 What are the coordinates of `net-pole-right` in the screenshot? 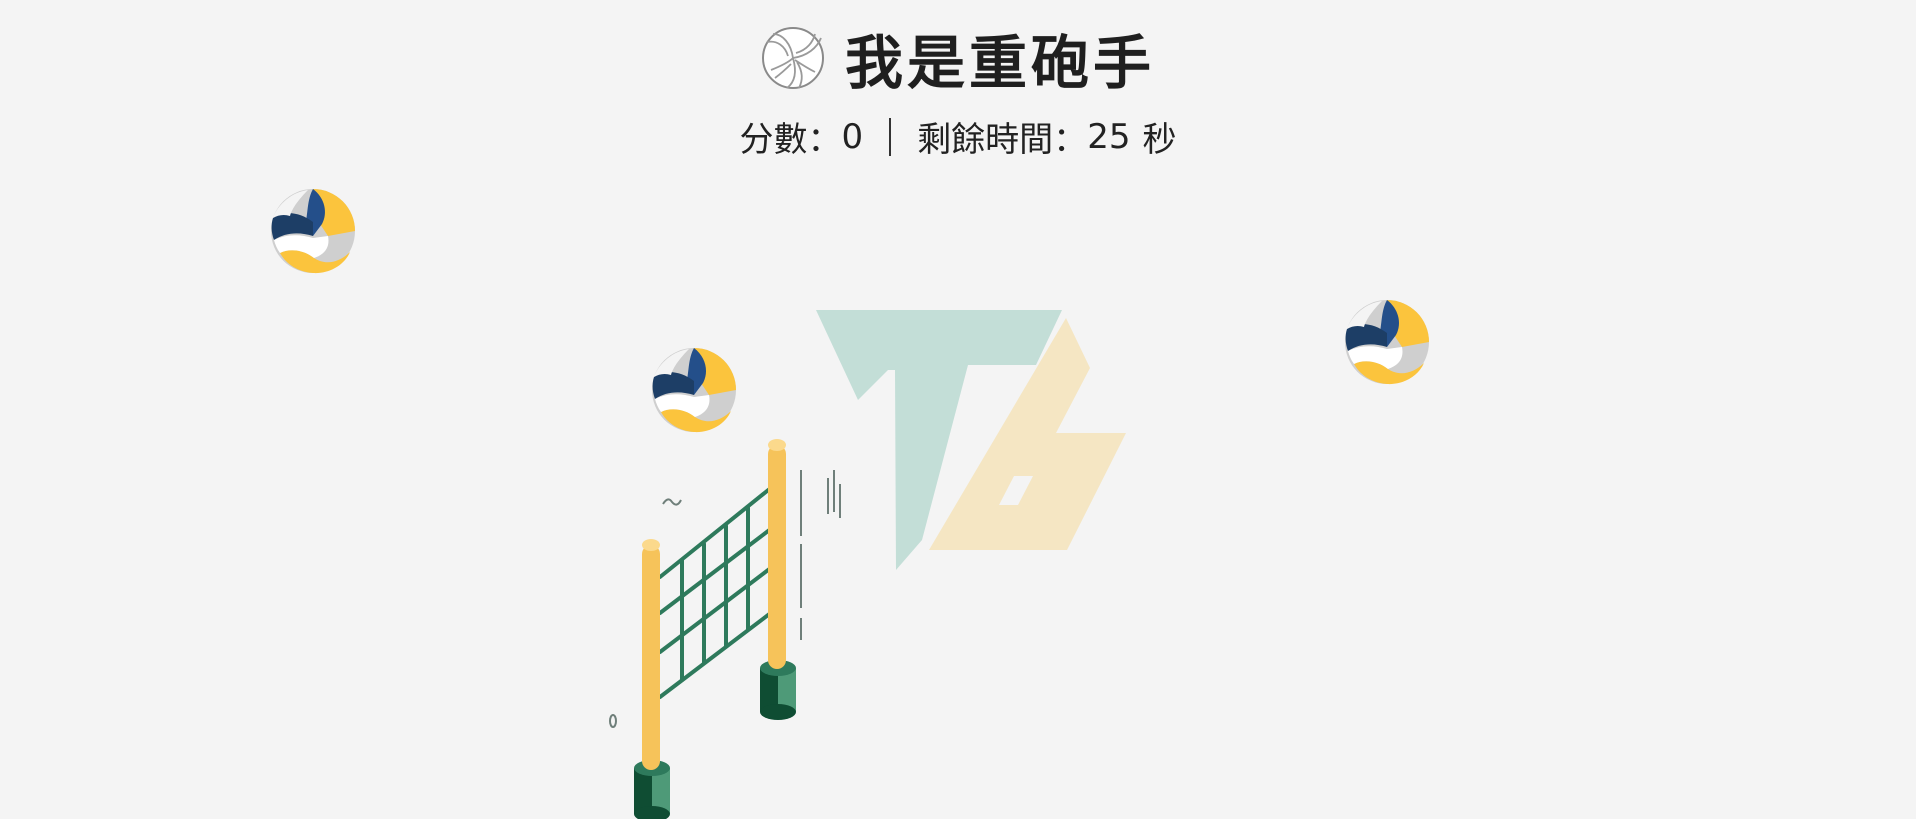 It's located at (777, 554).